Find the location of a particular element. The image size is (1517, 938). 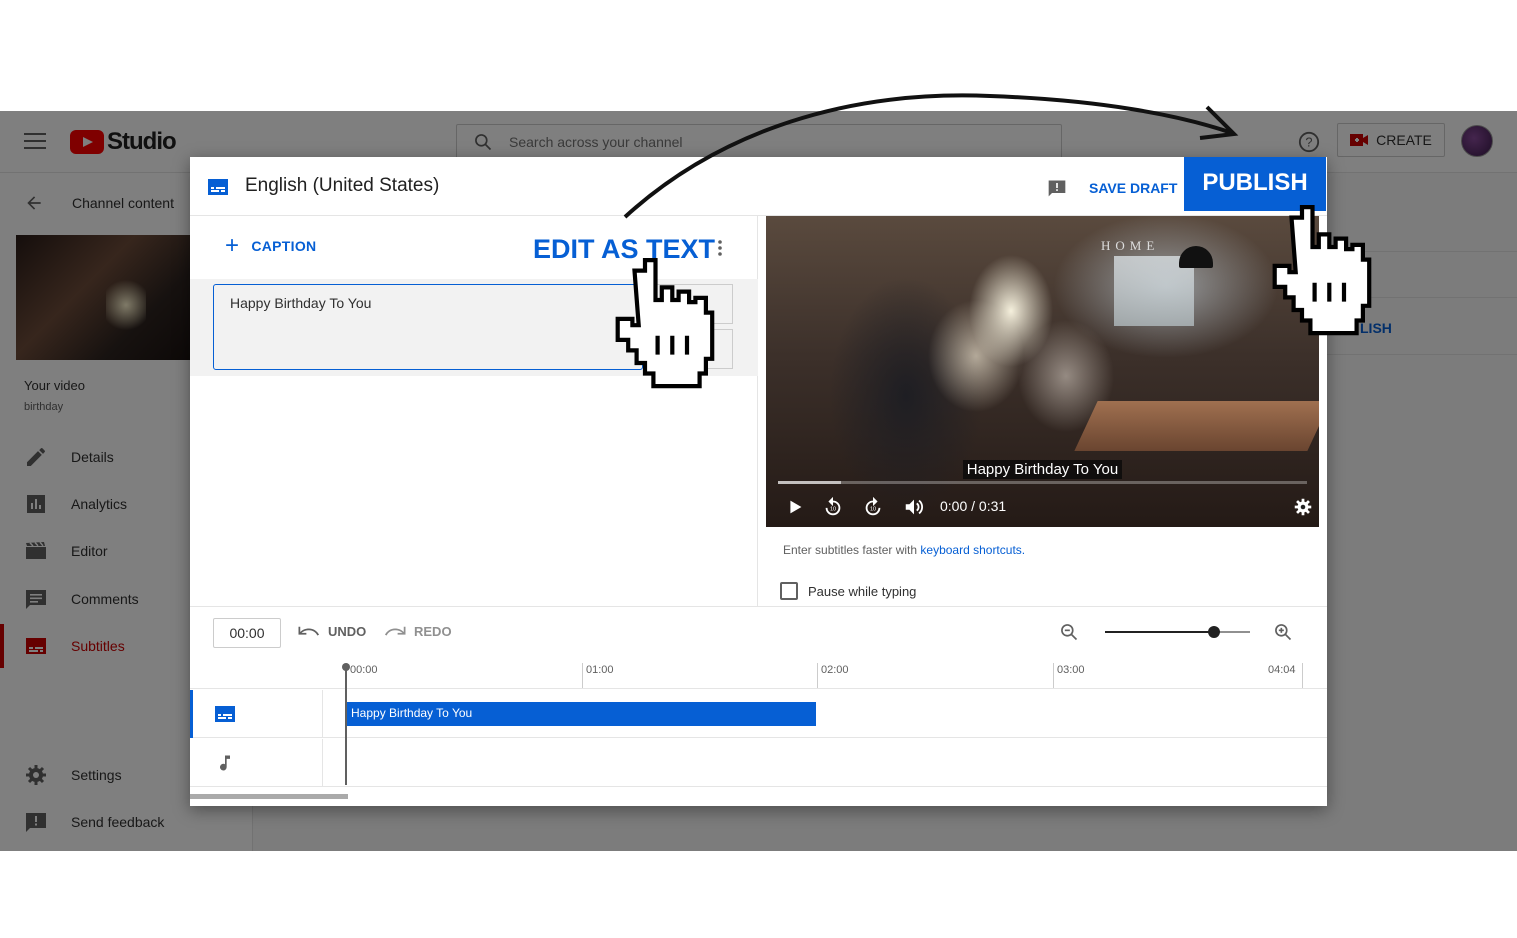

ruler-tick-label: 01:00 is located at coordinates (600, 670).